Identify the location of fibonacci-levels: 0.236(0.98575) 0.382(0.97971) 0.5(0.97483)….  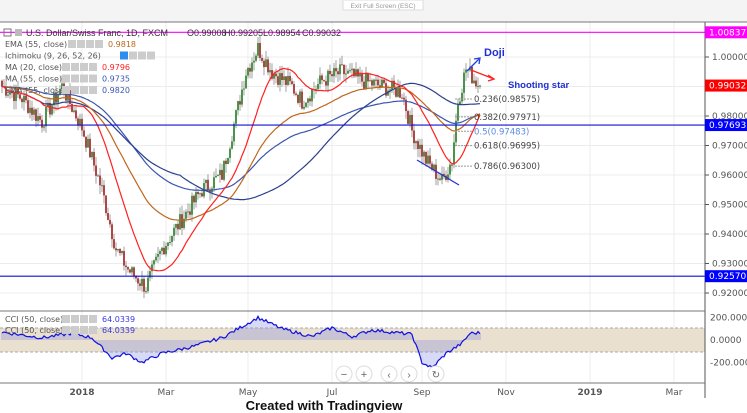
(497, 133).